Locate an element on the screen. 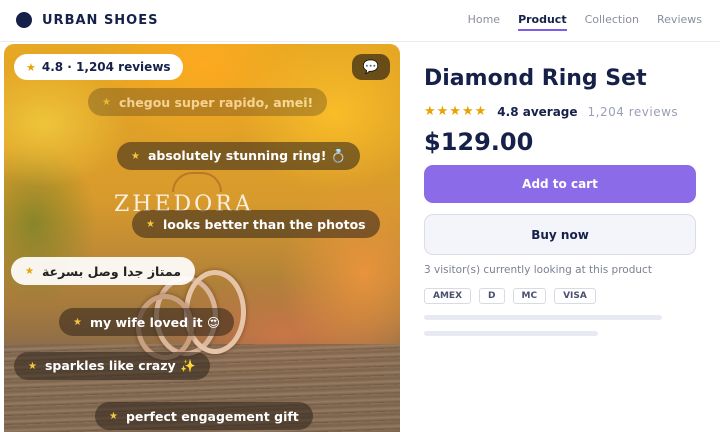 This screenshot has width=720, height=432. review-text: perfect engagement gift is located at coordinates (212, 416).